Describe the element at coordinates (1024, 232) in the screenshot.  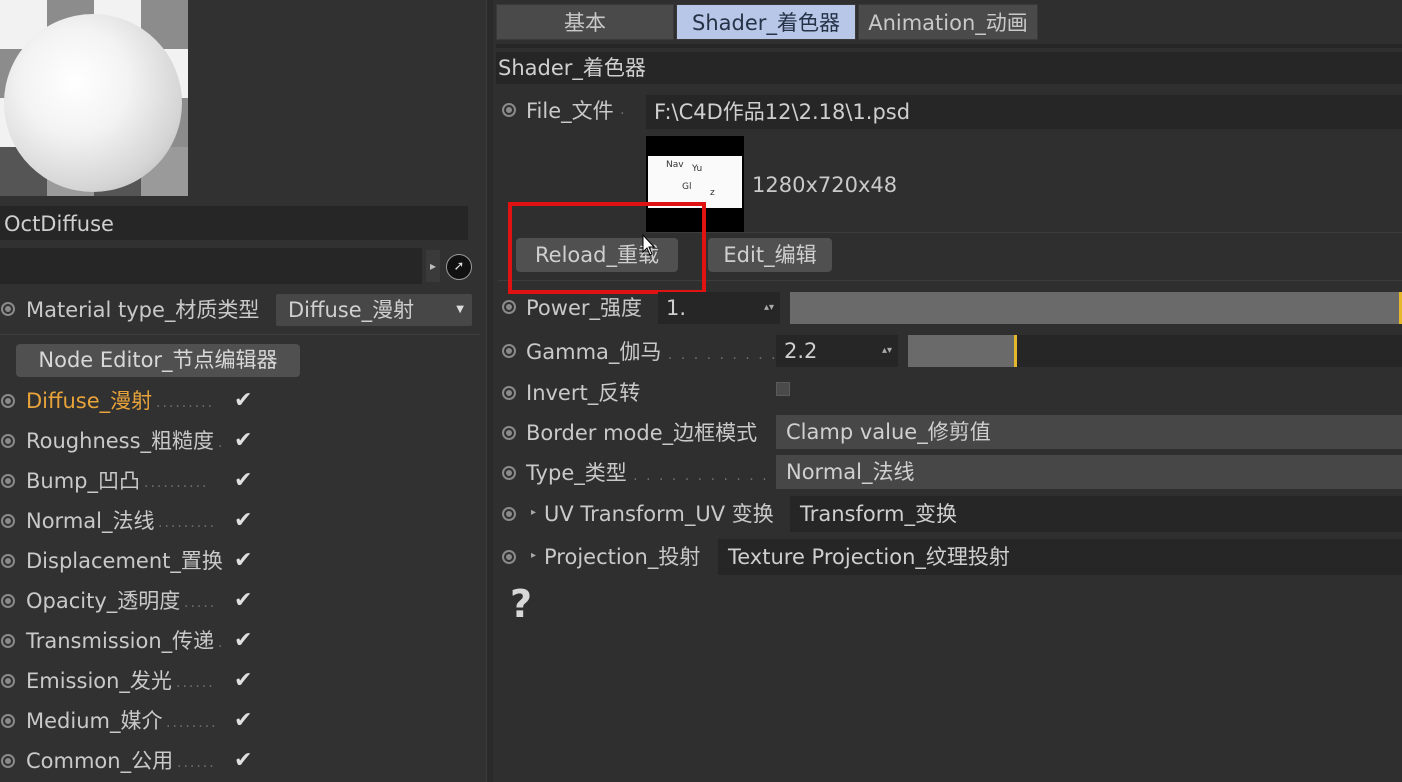
I see `divider-line` at that location.